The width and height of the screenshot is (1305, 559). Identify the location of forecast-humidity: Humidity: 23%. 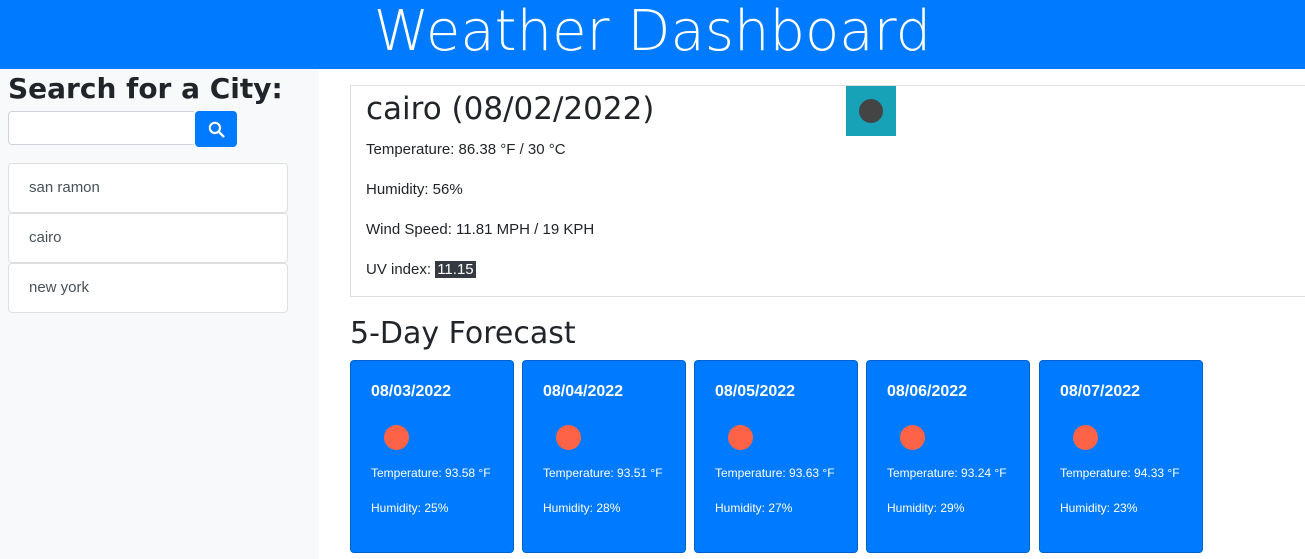
(1099, 508).